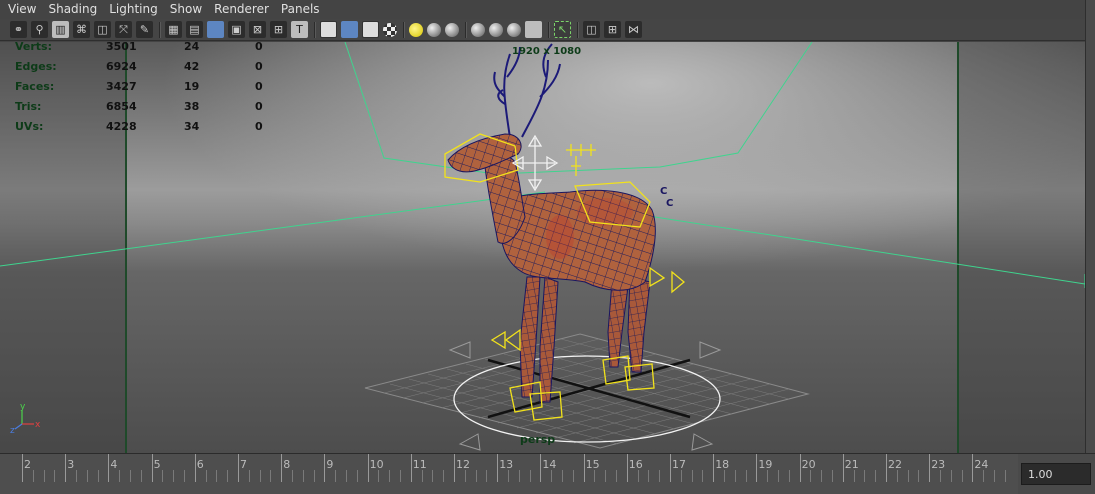 The width and height of the screenshot is (1095, 494). I want to click on grid-icon: ▦, so click(173, 29).